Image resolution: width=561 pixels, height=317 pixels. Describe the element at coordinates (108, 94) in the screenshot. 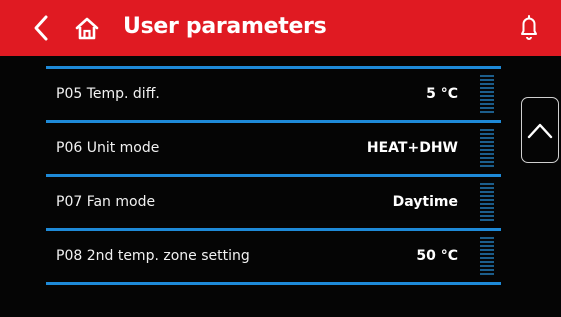

I see `param-label: P05 Temp. diff.` at that location.